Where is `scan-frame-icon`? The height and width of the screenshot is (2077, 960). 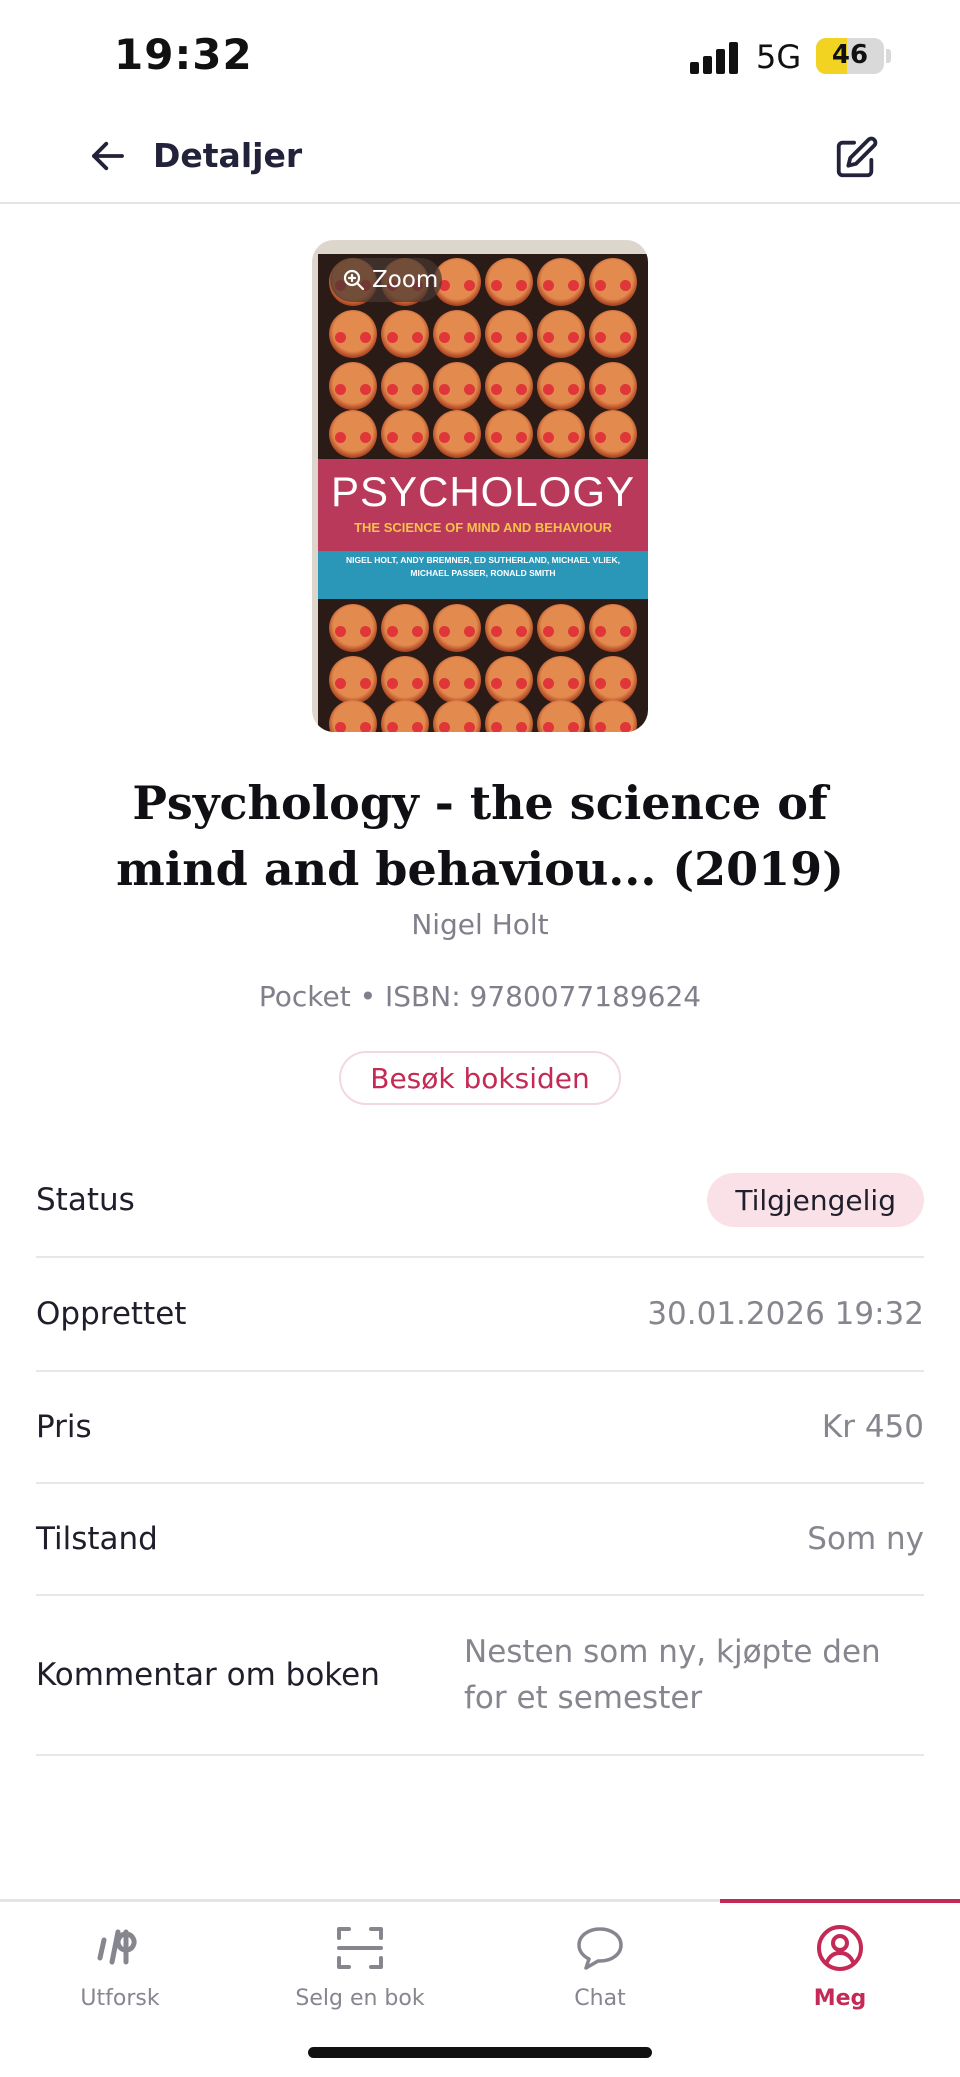
scan-frame-icon is located at coordinates (360, 1948).